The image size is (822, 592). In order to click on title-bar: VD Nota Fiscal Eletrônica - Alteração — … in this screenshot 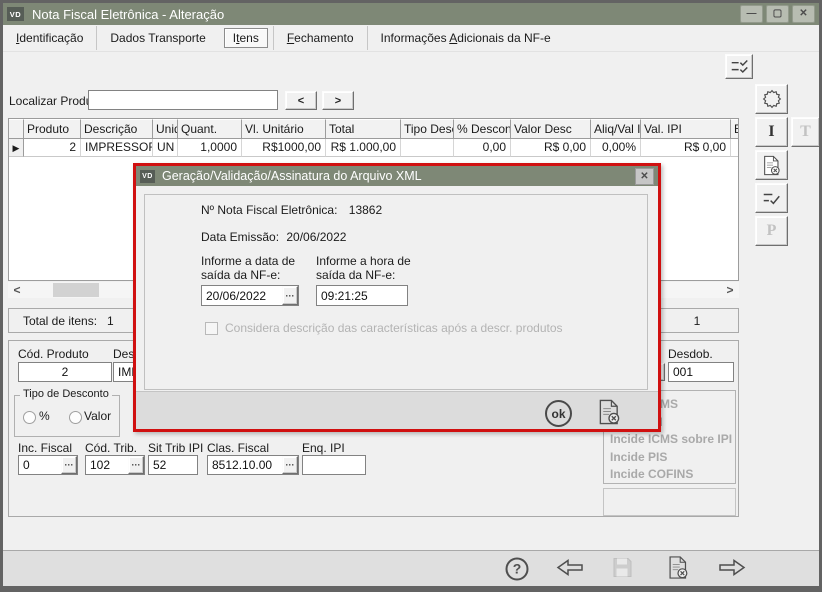, I will do `click(411, 14)`.